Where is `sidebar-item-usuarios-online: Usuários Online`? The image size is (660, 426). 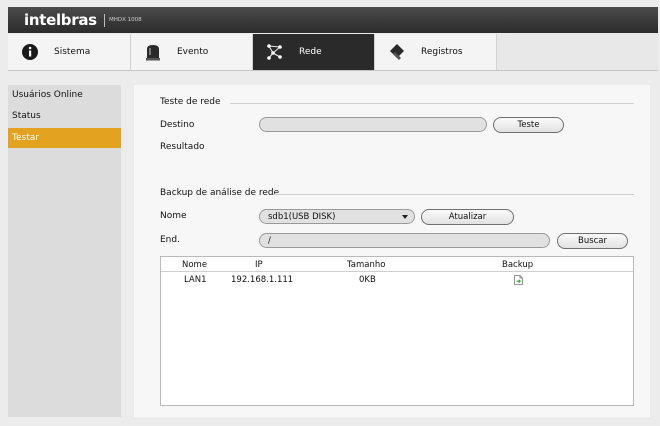 sidebar-item-usuarios-online: Usuários Online is located at coordinates (64, 95).